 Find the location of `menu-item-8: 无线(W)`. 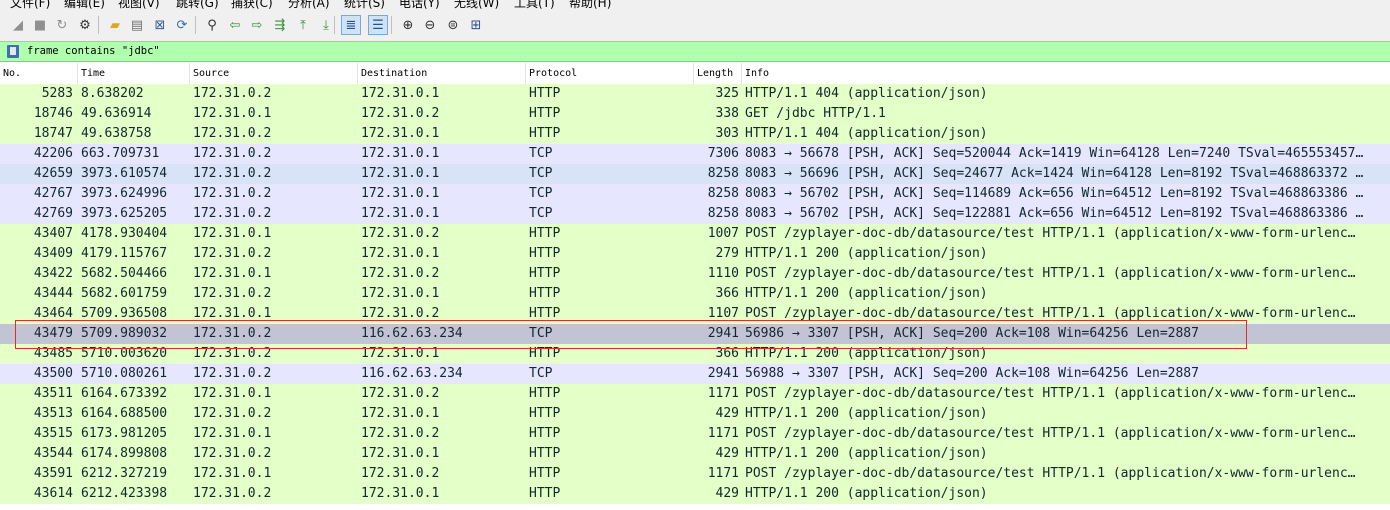

menu-item-8: 无线(W) is located at coordinates (476, 5).